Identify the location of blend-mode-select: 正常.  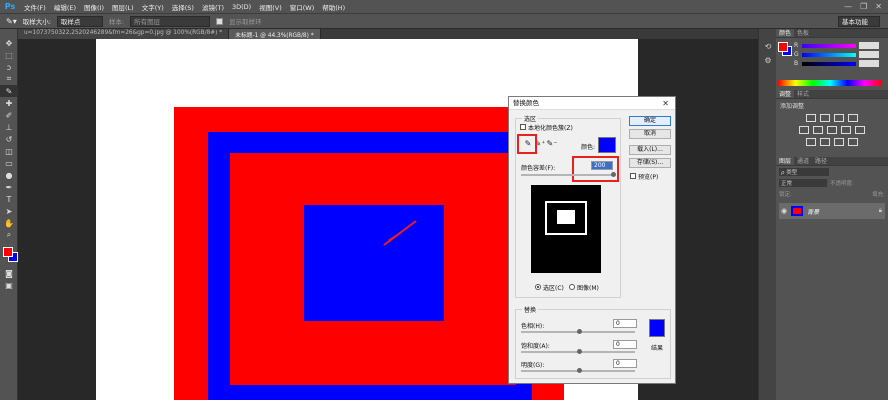
(803, 183).